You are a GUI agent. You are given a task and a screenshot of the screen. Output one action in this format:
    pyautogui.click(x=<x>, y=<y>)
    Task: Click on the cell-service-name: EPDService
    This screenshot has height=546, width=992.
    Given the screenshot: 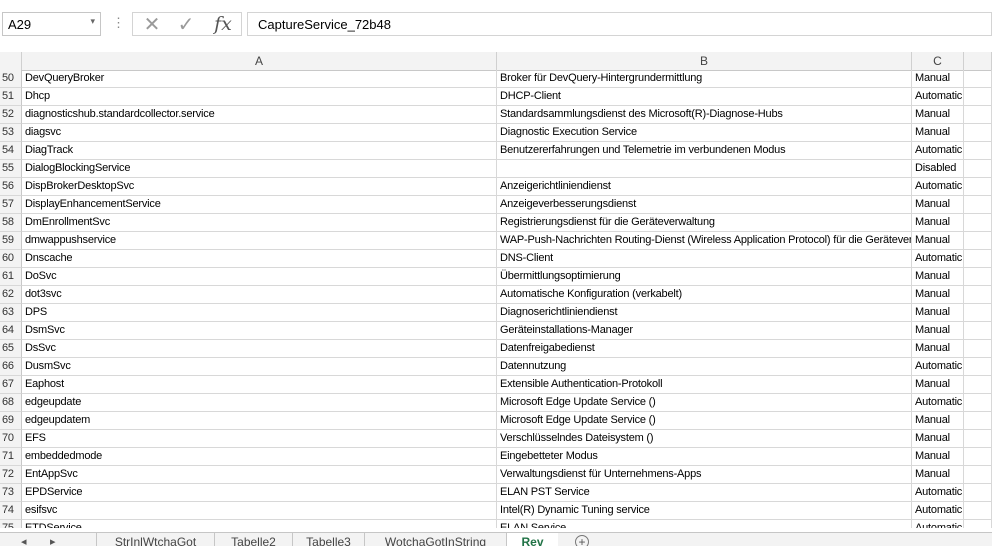 What is the action you would take?
    pyautogui.click(x=259, y=493)
    